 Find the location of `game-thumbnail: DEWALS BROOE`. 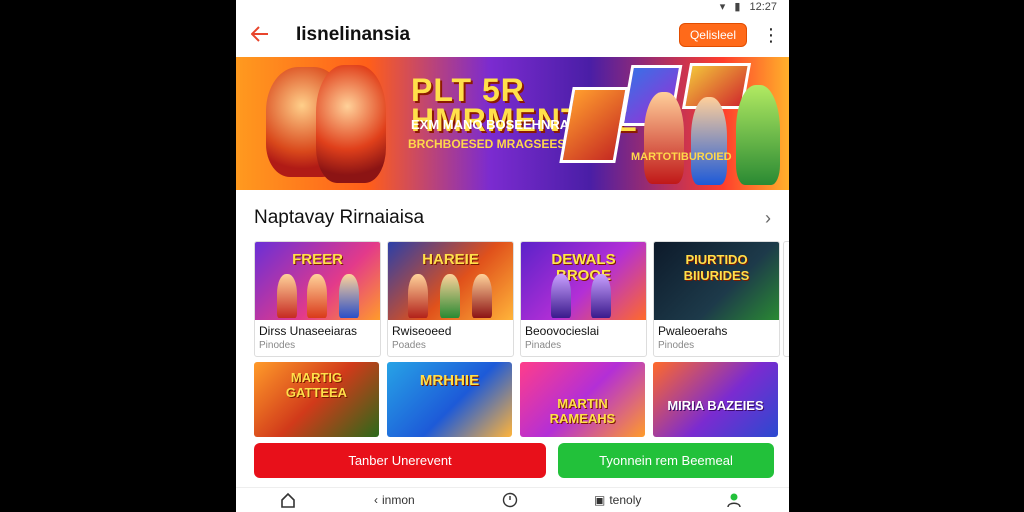

game-thumbnail: DEWALS BROOE is located at coordinates (583, 281).